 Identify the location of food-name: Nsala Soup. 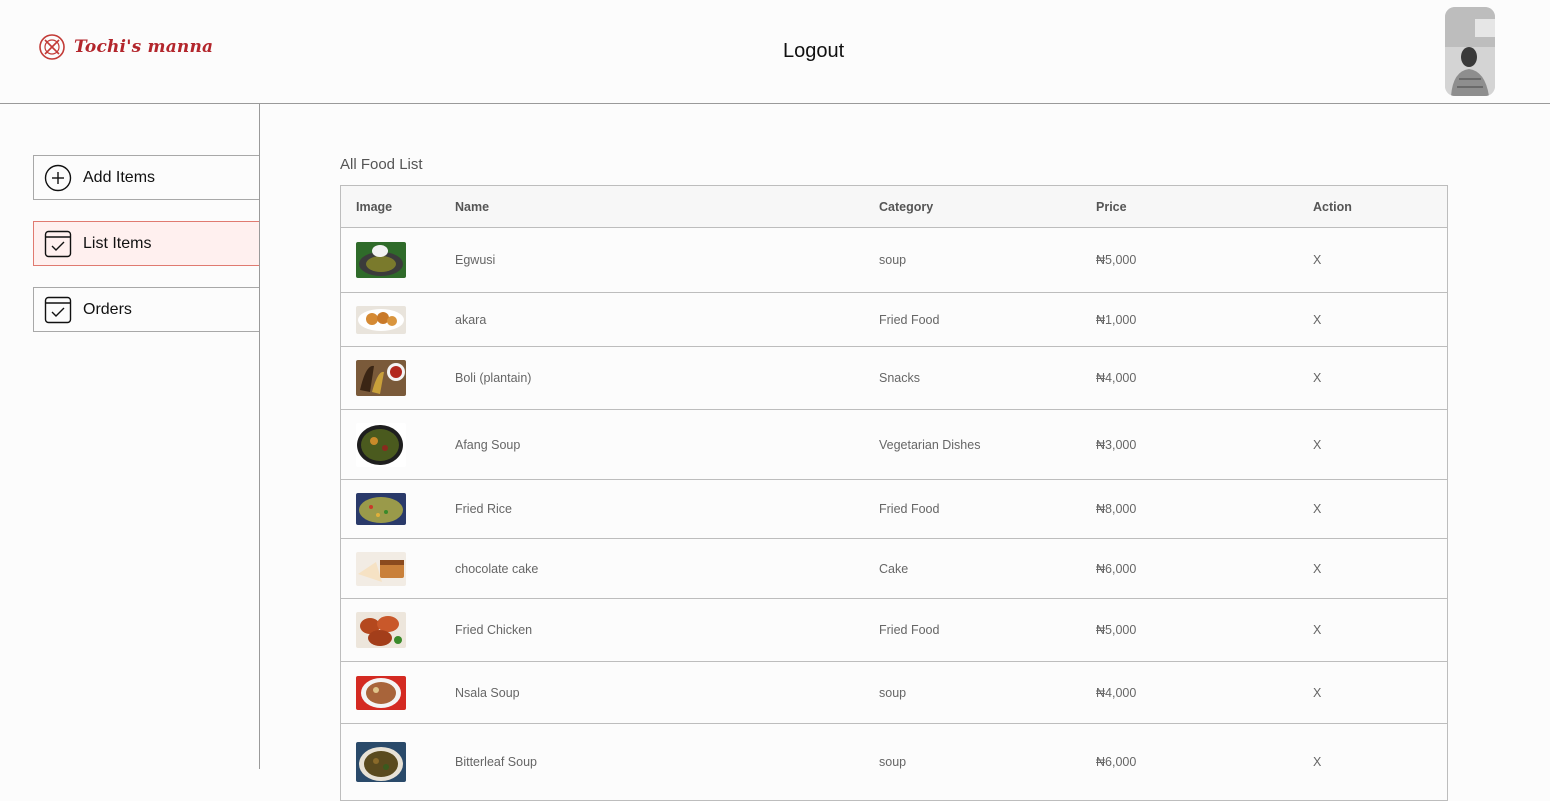
(487, 692).